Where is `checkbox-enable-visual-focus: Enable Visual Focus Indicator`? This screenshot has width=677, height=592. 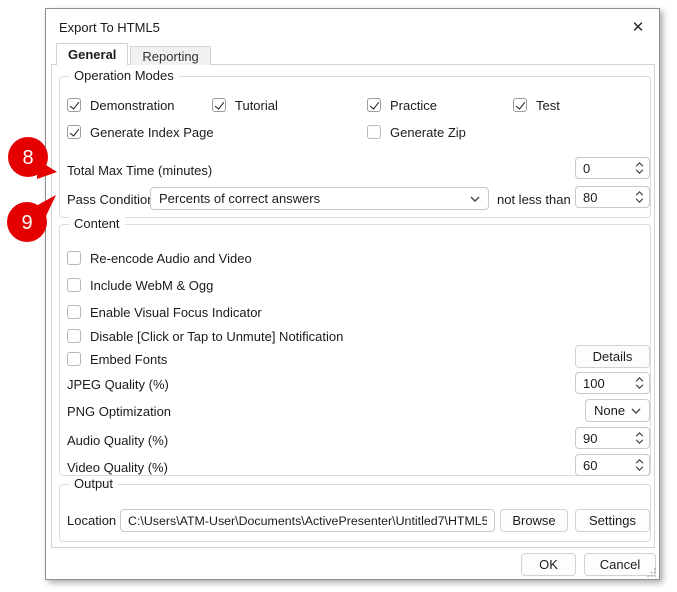
checkbox-enable-visual-focus: Enable Visual Focus Indicator is located at coordinates (164, 312).